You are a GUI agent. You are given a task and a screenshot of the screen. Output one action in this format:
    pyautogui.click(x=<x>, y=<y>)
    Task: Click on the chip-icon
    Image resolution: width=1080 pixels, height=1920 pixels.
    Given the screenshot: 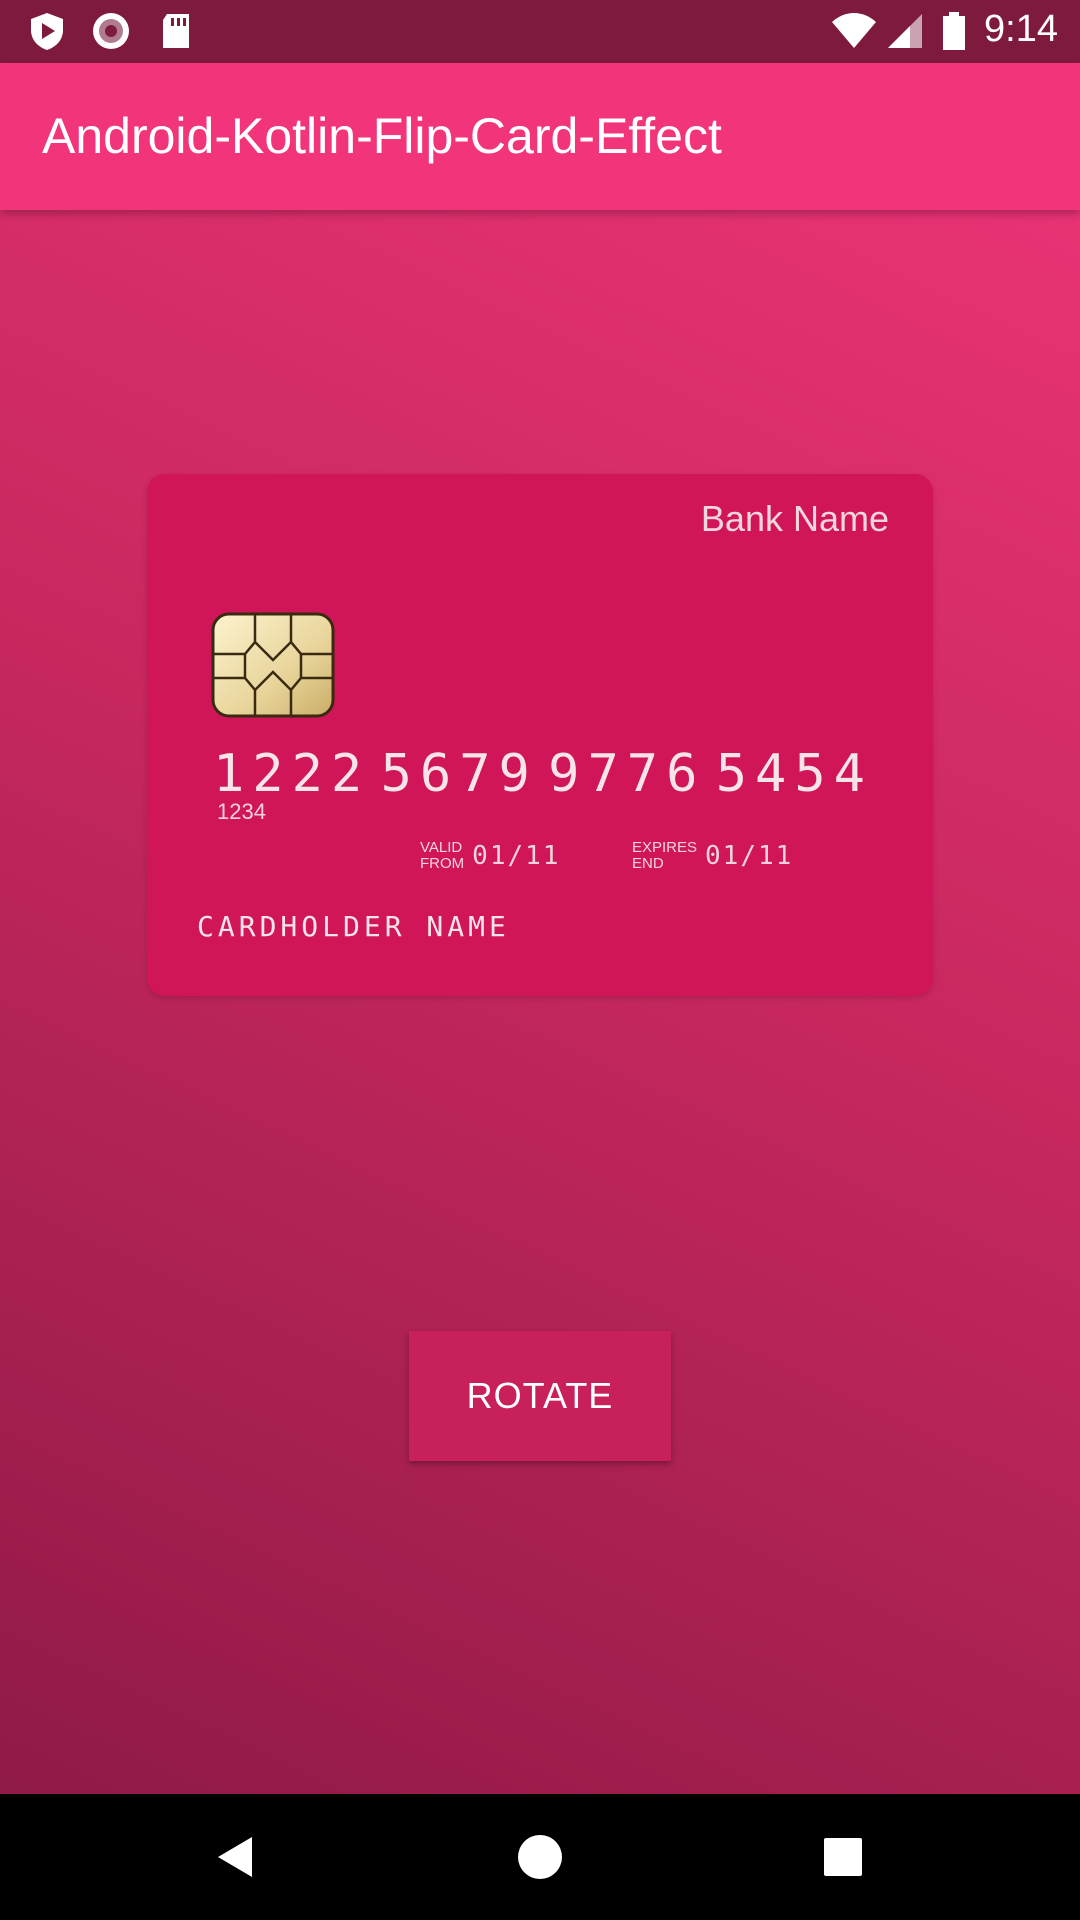 What is the action you would take?
    pyautogui.click(x=273, y=665)
    